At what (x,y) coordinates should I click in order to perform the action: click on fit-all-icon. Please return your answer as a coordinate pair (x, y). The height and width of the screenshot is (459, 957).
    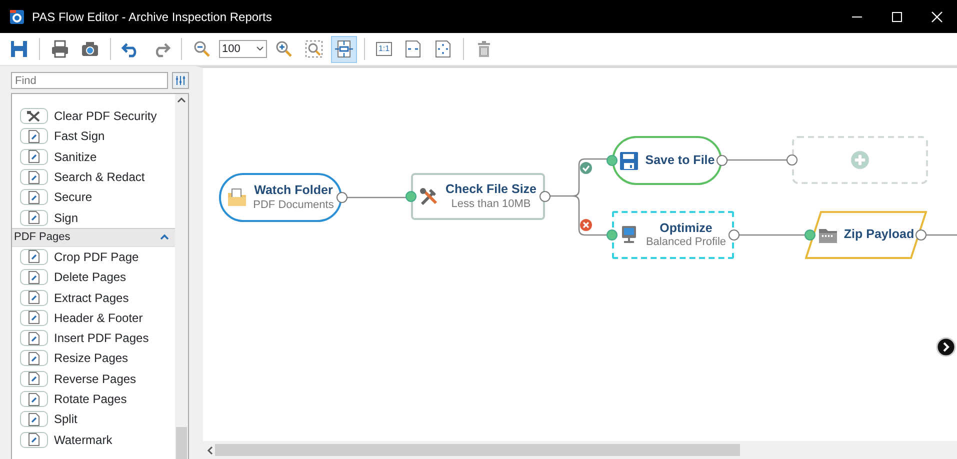
    Looking at the image, I should click on (443, 49).